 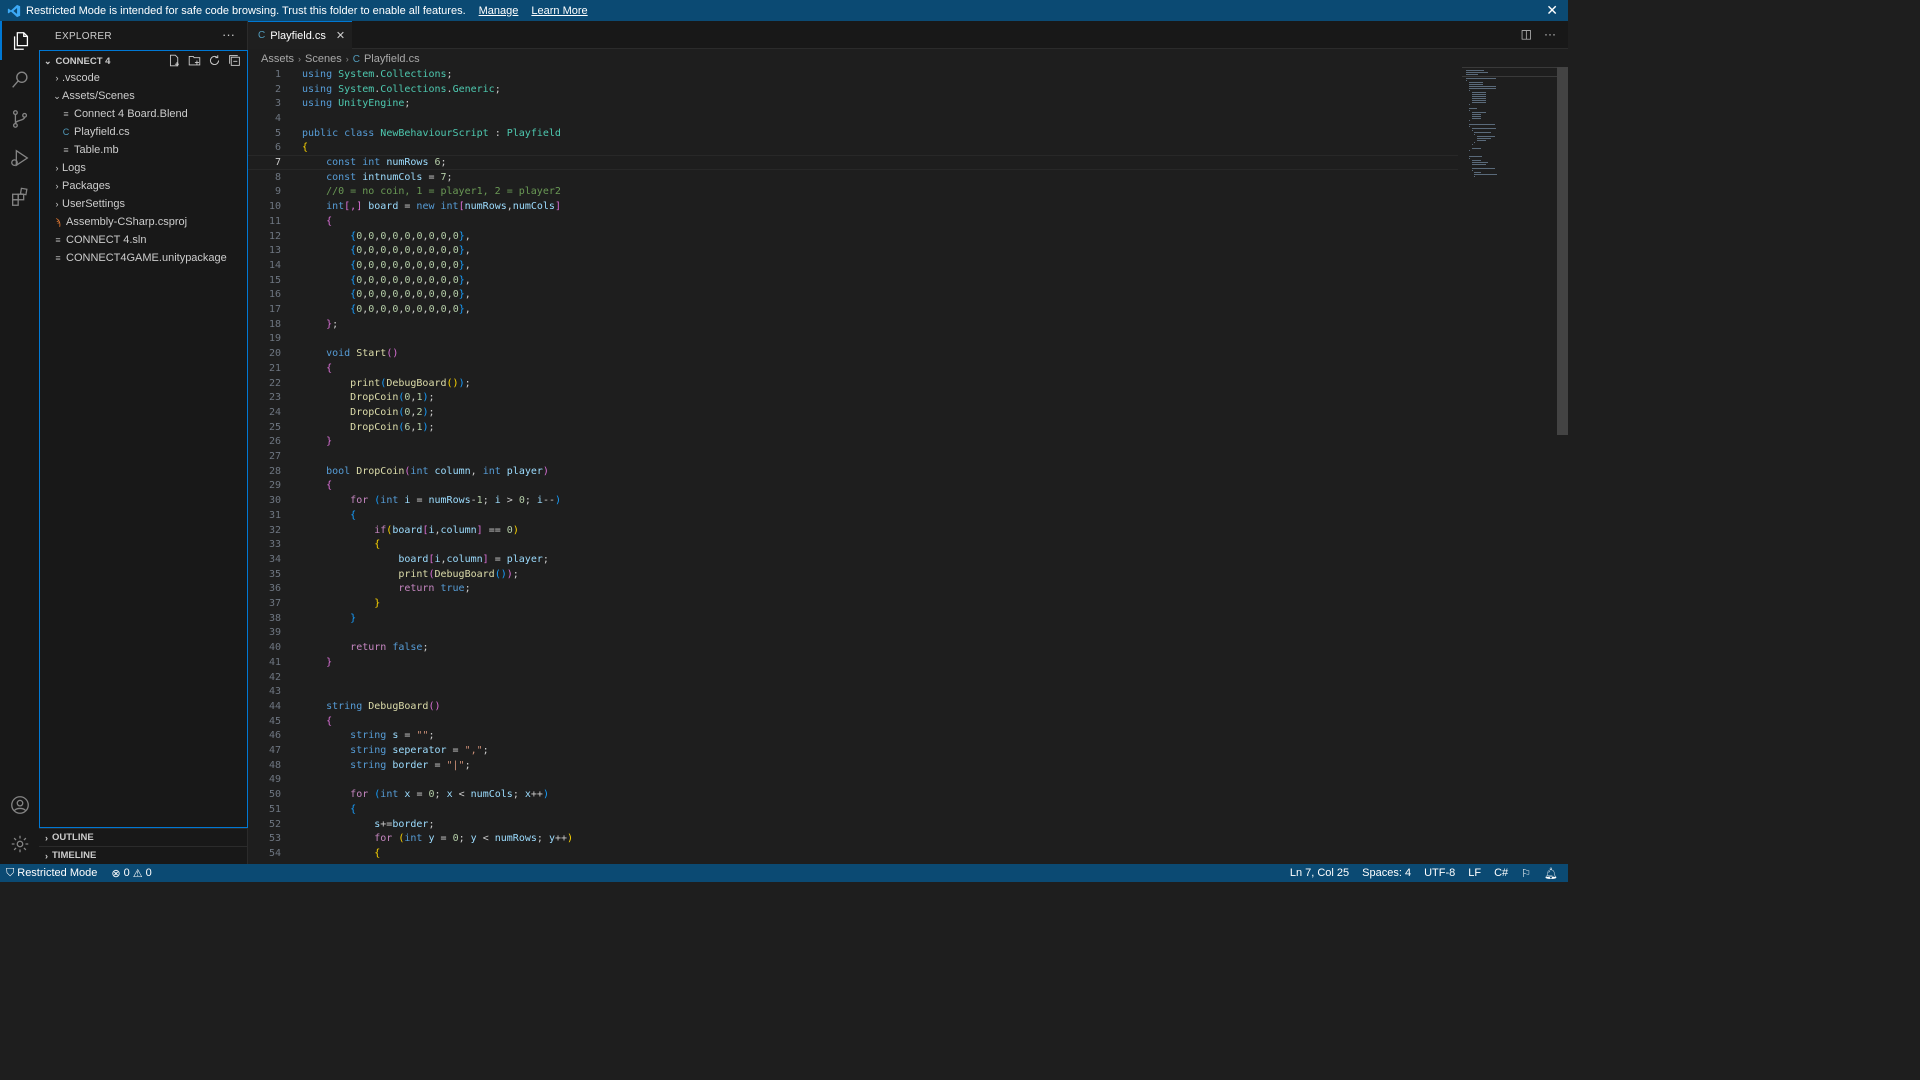 What do you see at coordinates (853, 471) in the screenshot?
I see `code-line: 28 bool DropCoin(int column, int player)` at bounding box center [853, 471].